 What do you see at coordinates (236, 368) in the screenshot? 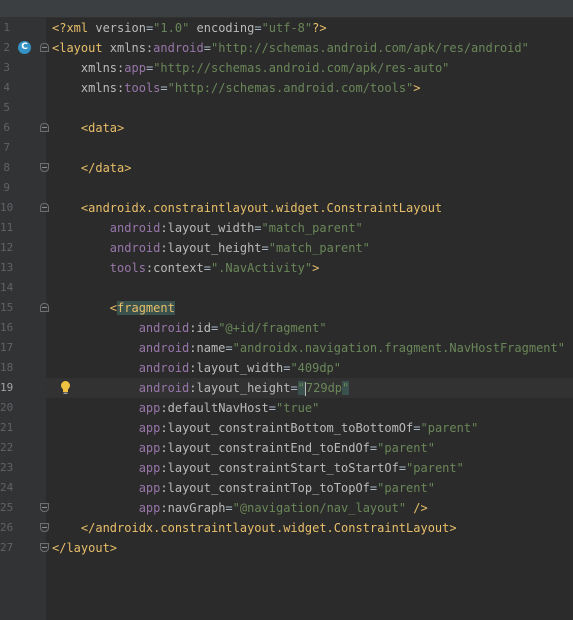
I see `token-attr: :layout_width` at bounding box center [236, 368].